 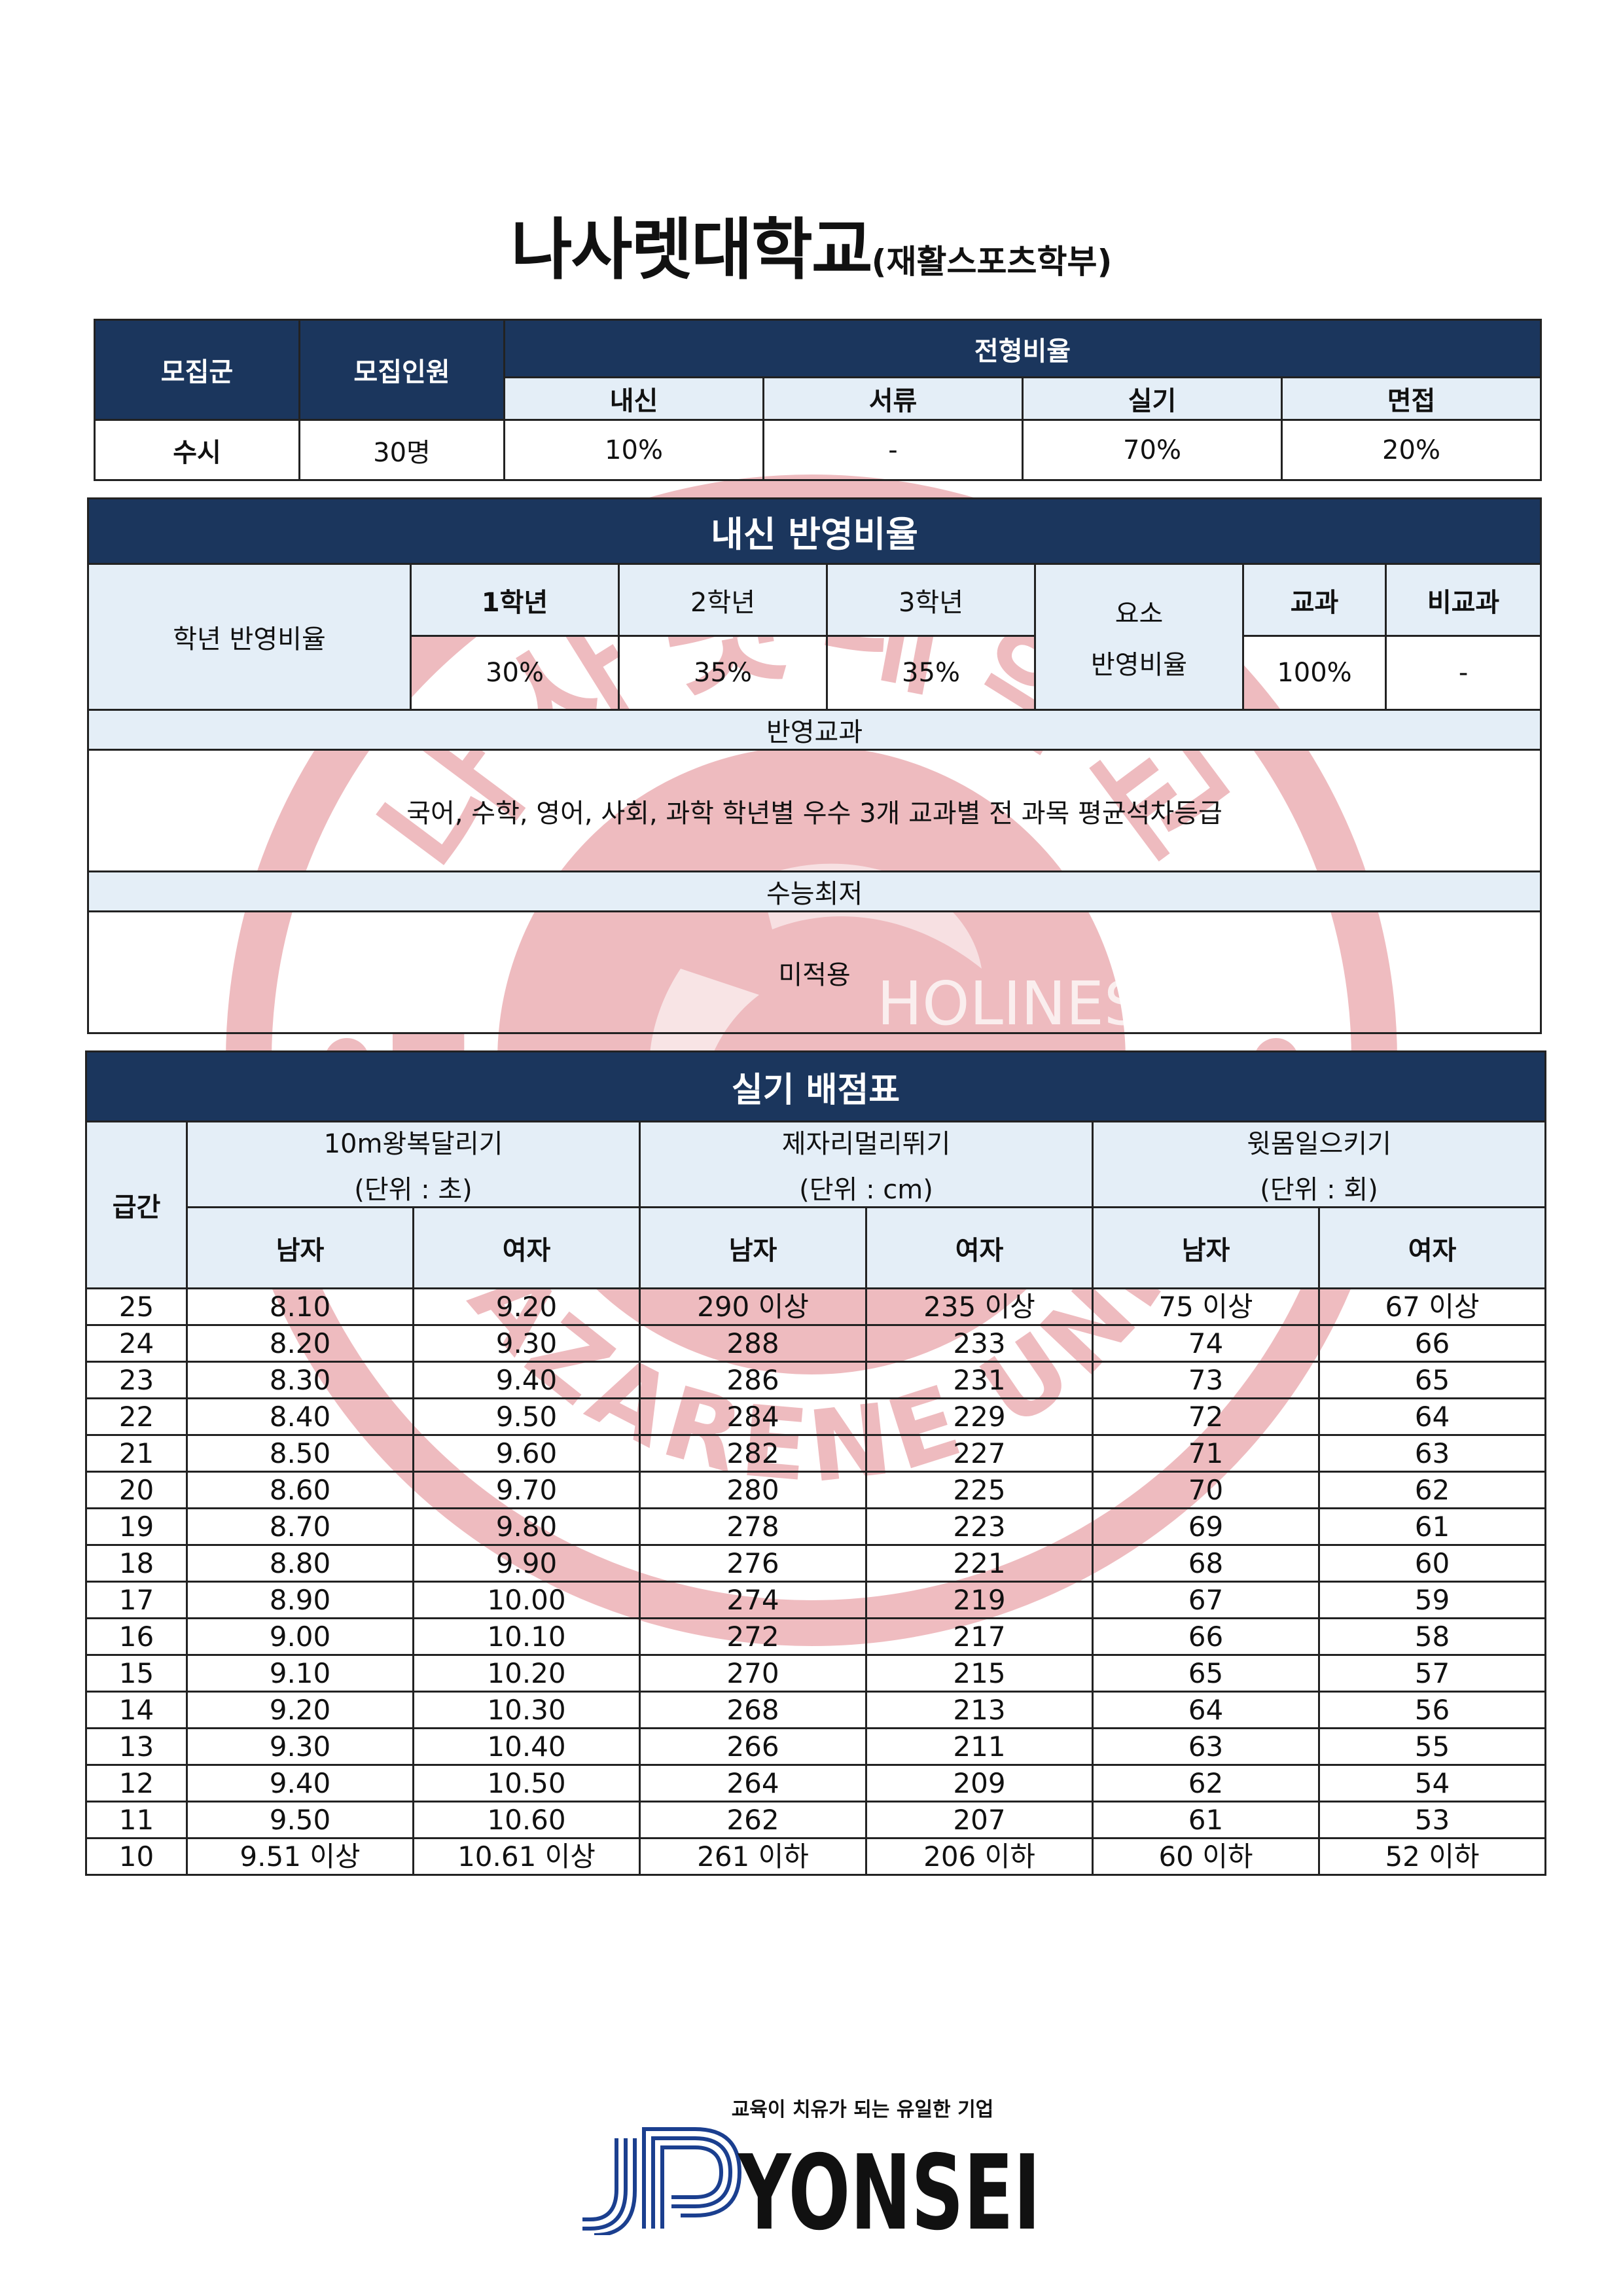 I want to click on score-cell: 71, so click(x=1206, y=1453).